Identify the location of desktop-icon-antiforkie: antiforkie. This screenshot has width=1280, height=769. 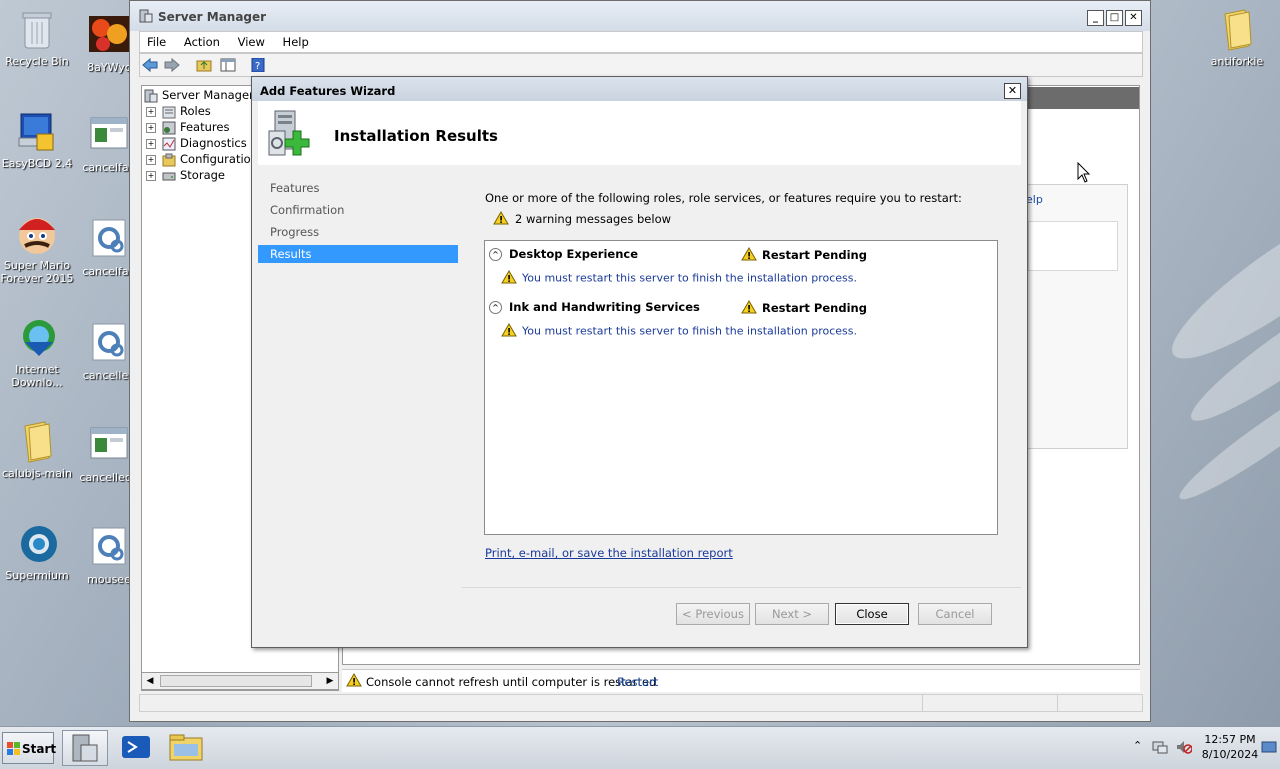
(1237, 38).